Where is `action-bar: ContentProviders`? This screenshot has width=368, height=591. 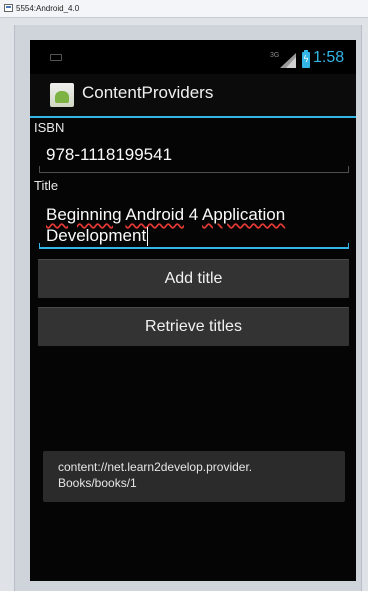 action-bar: ContentProviders is located at coordinates (193, 95).